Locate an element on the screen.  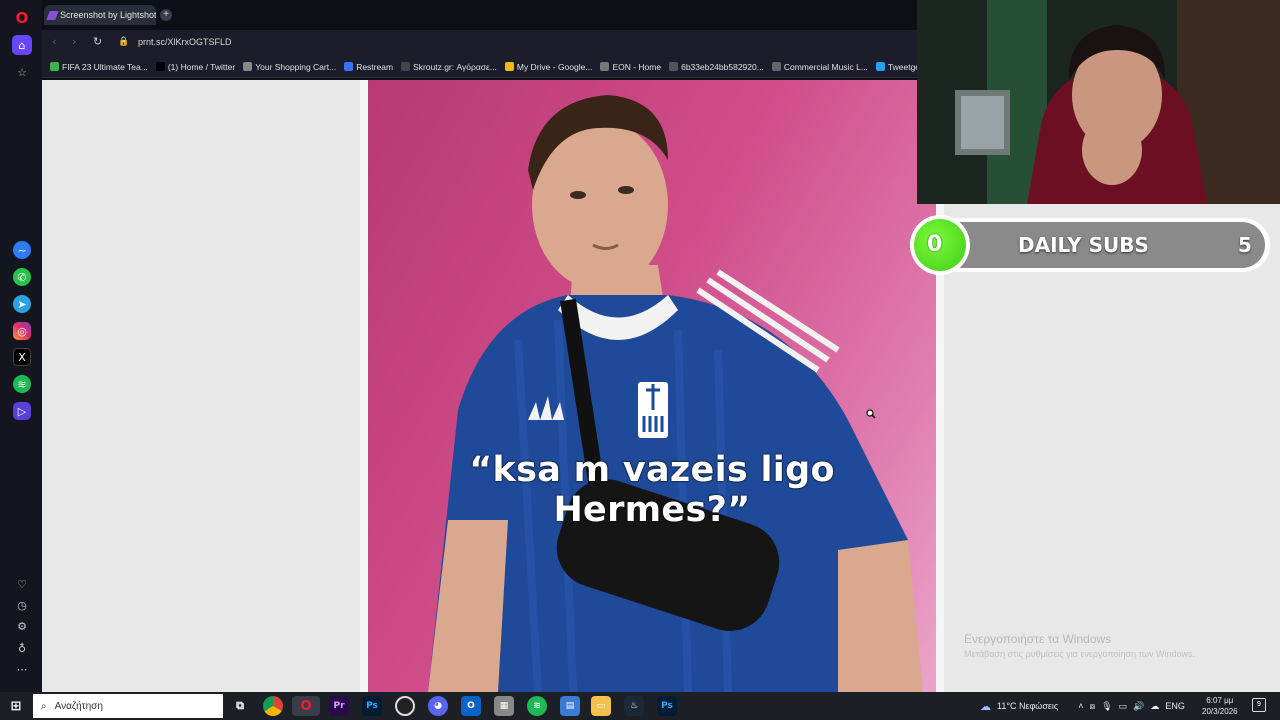
tab-active: Screenshot by Lightshot is located at coordinates (100, 15).